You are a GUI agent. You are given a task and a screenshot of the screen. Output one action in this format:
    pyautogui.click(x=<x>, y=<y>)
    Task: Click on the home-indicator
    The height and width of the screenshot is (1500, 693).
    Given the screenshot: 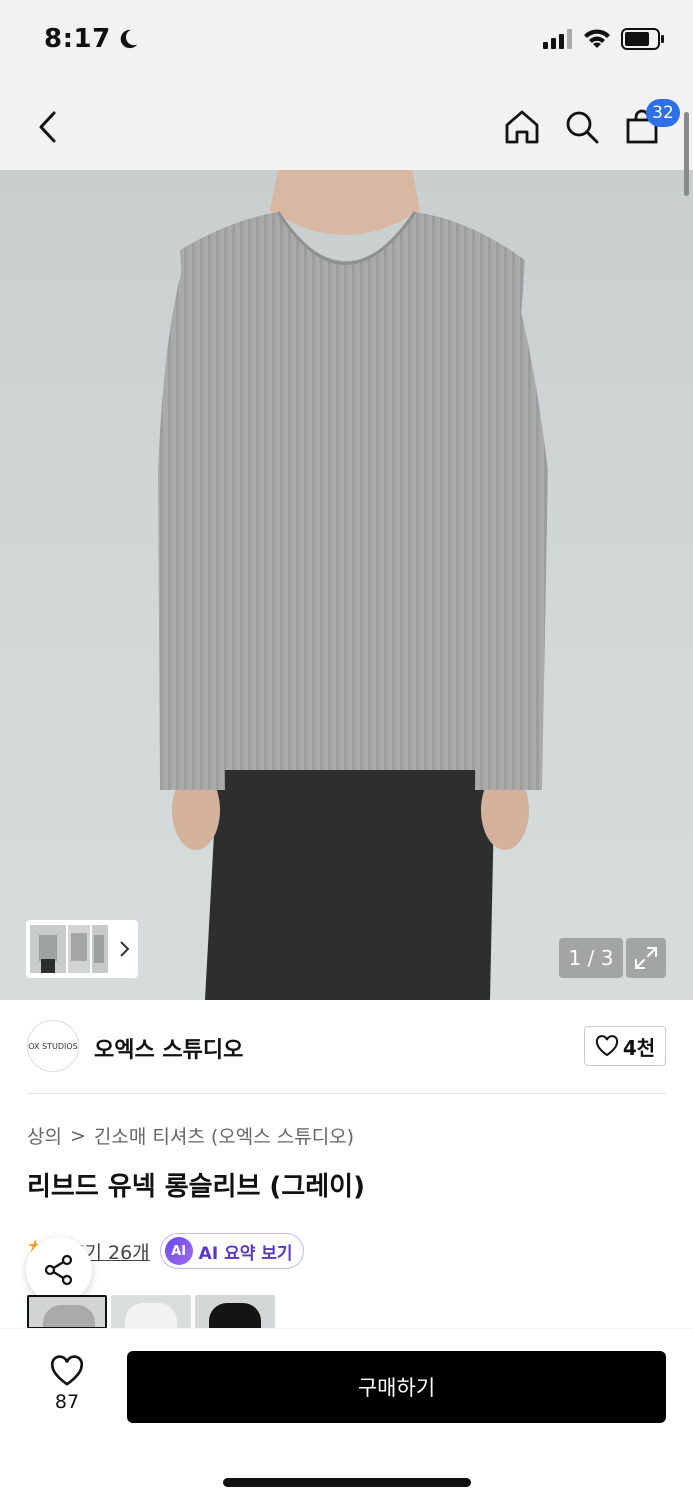 What is the action you would take?
    pyautogui.click(x=347, y=1482)
    